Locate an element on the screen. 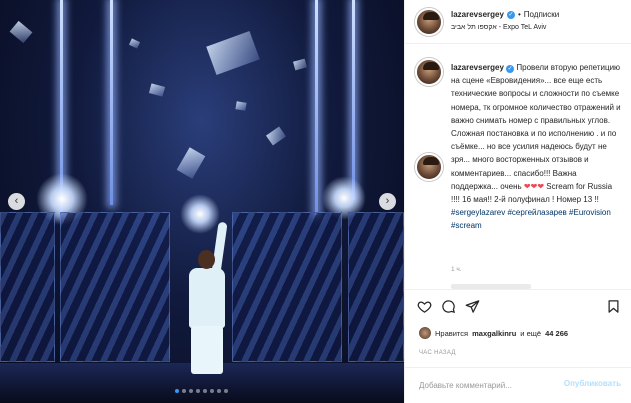 Image resolution: width=631 pixels, height=403 pixels. username-link: lazarevsergey is located at coordinates (477, 14).